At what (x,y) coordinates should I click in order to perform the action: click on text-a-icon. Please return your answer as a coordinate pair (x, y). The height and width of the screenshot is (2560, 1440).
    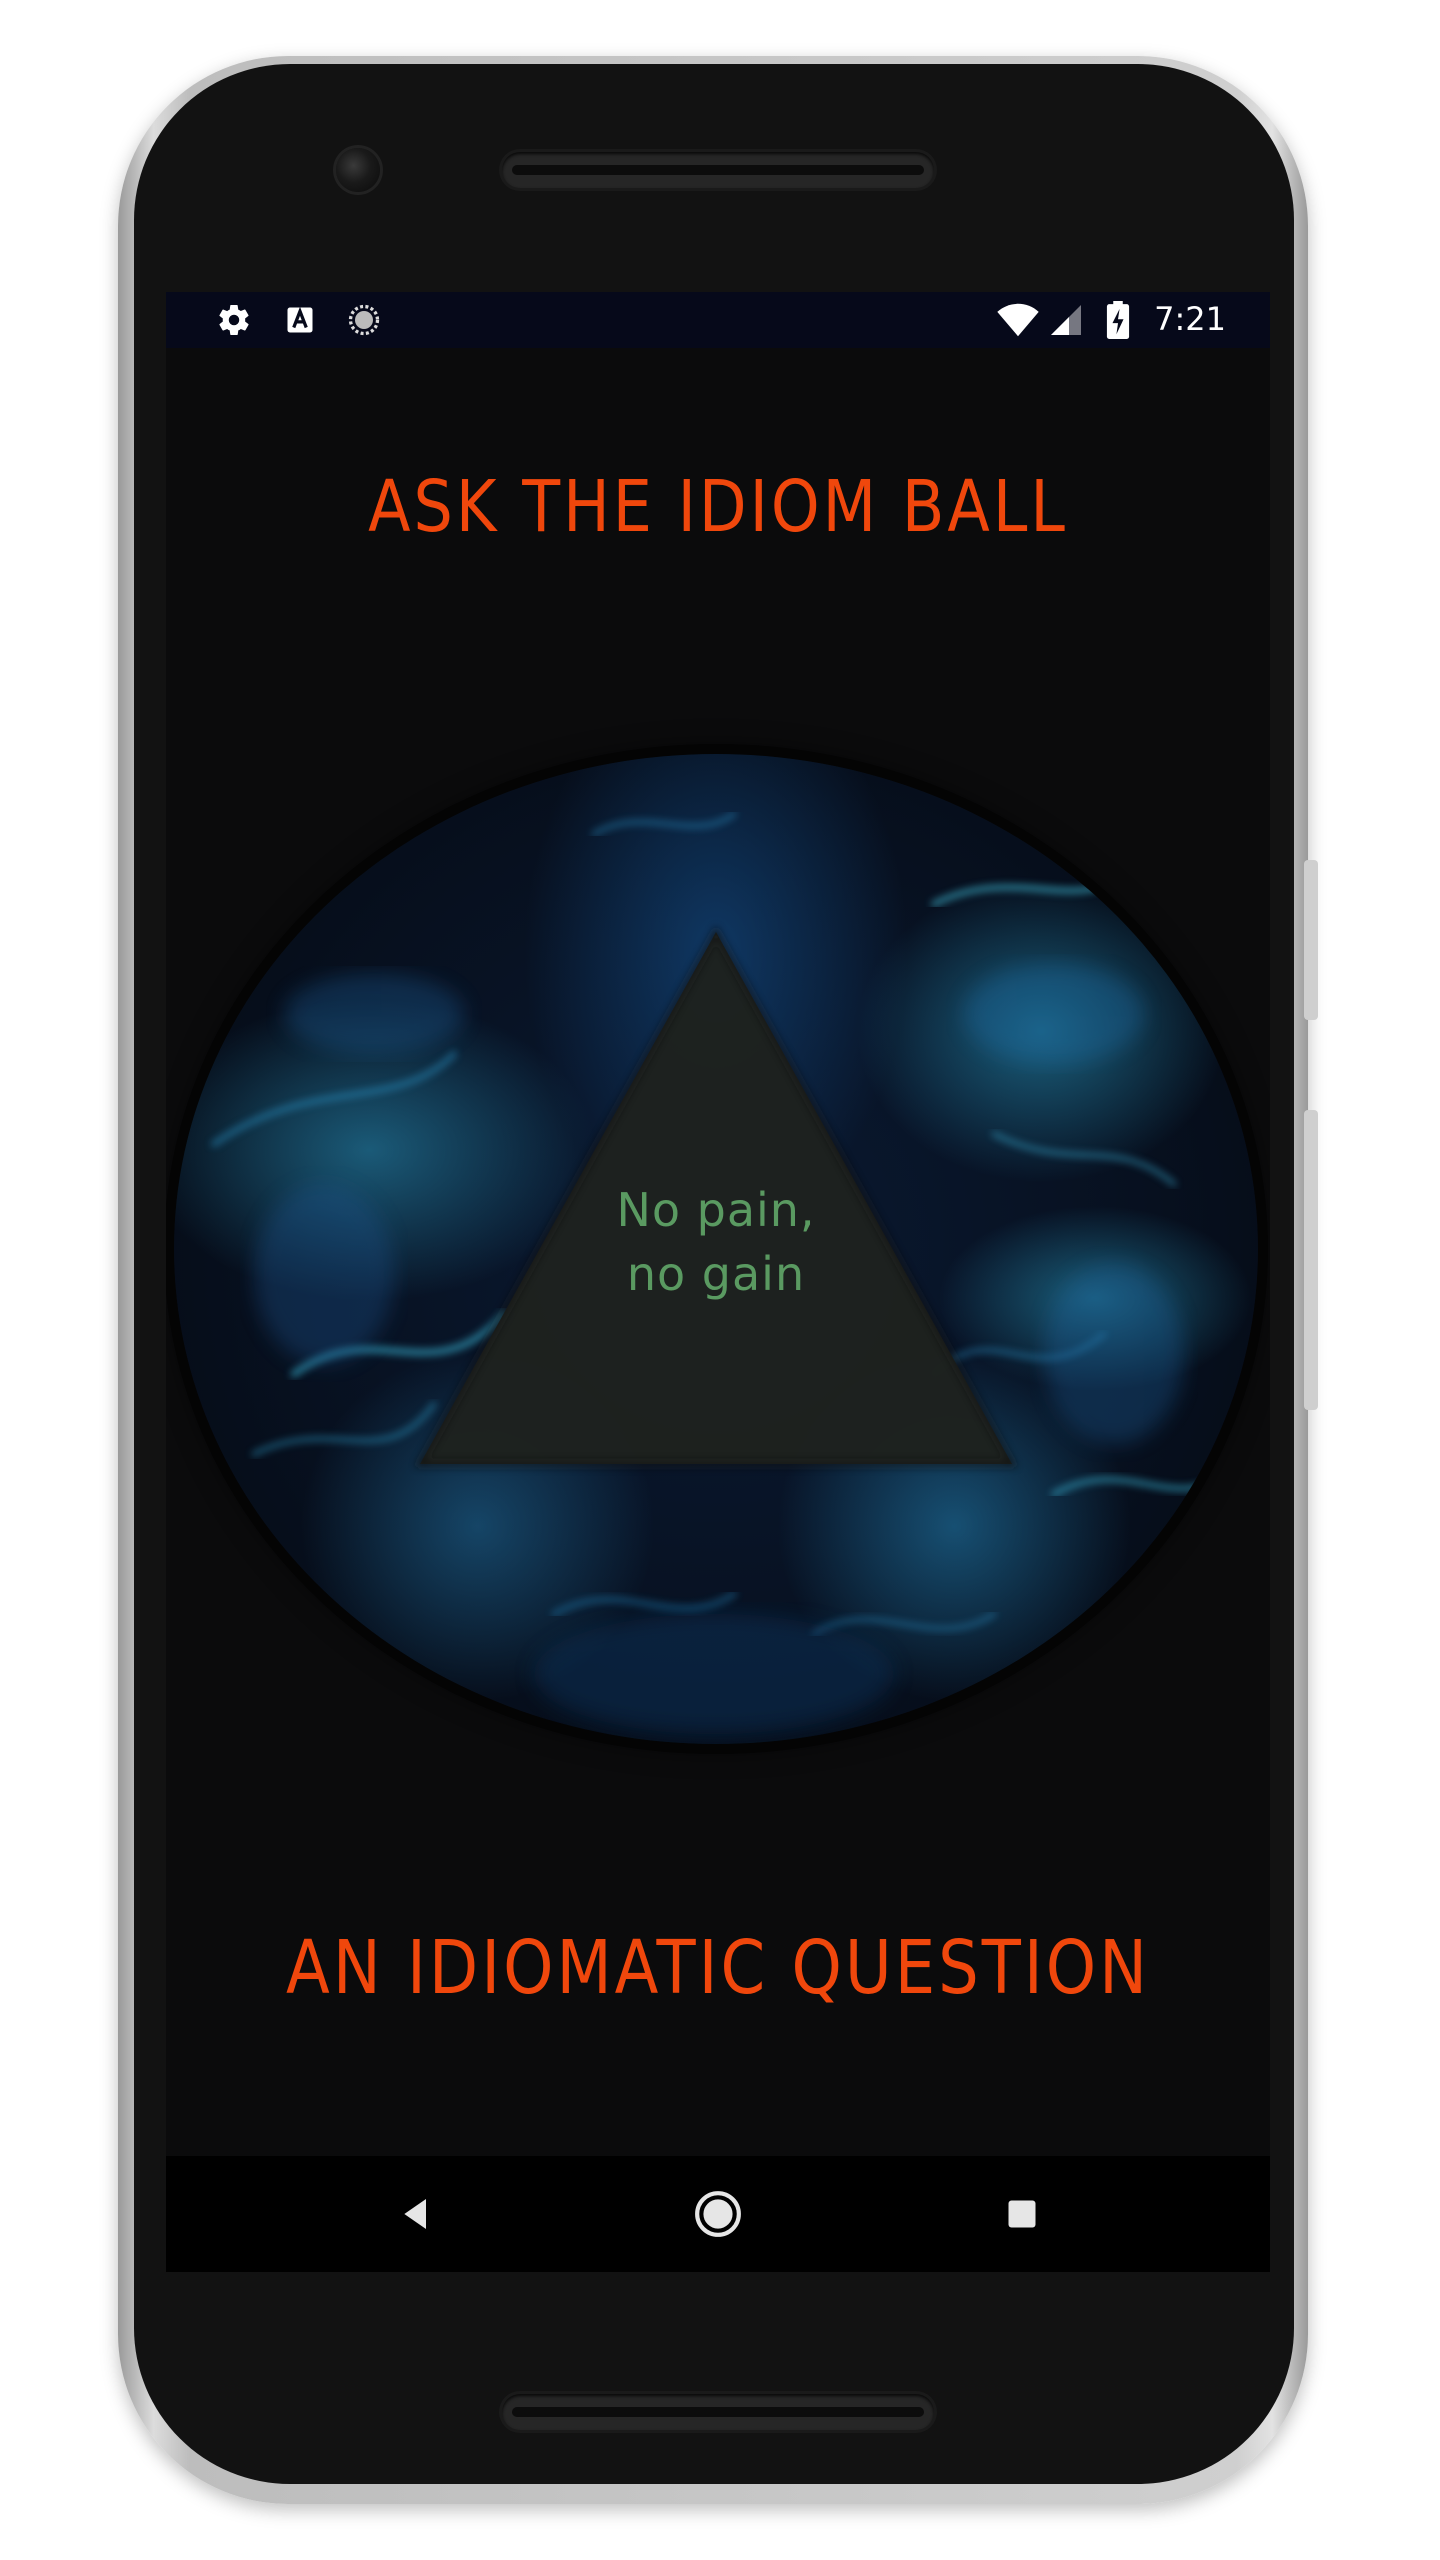
    Looking at the image, I should click on (300, 320).